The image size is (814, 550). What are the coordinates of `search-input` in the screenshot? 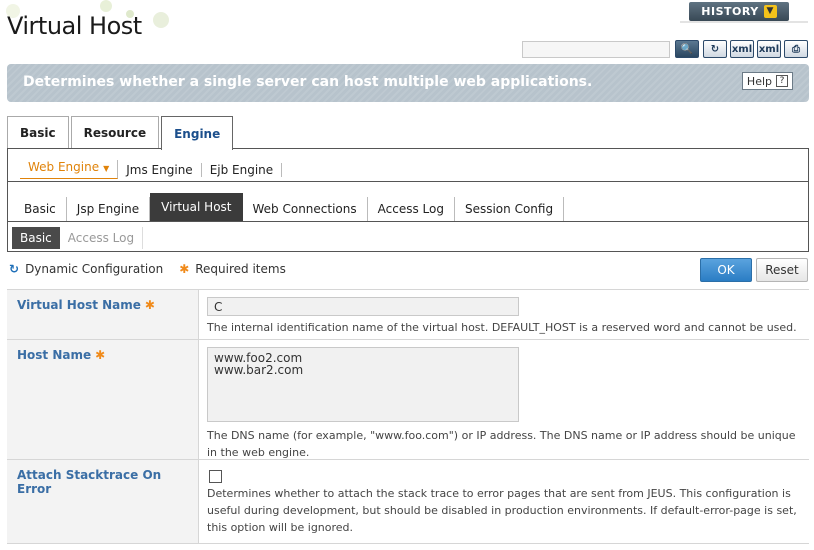 It's located at (596, 49).